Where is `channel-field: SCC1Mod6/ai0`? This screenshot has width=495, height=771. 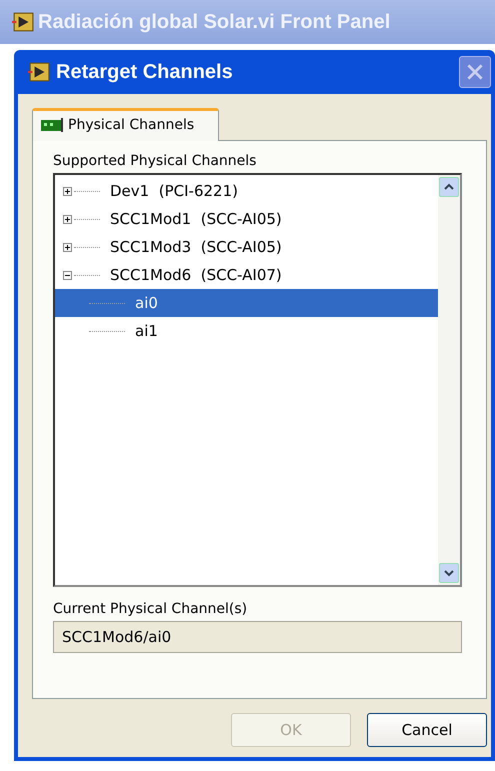
channel-field: SCC1Mod6/ai0 is located at coordinates (257, 637).